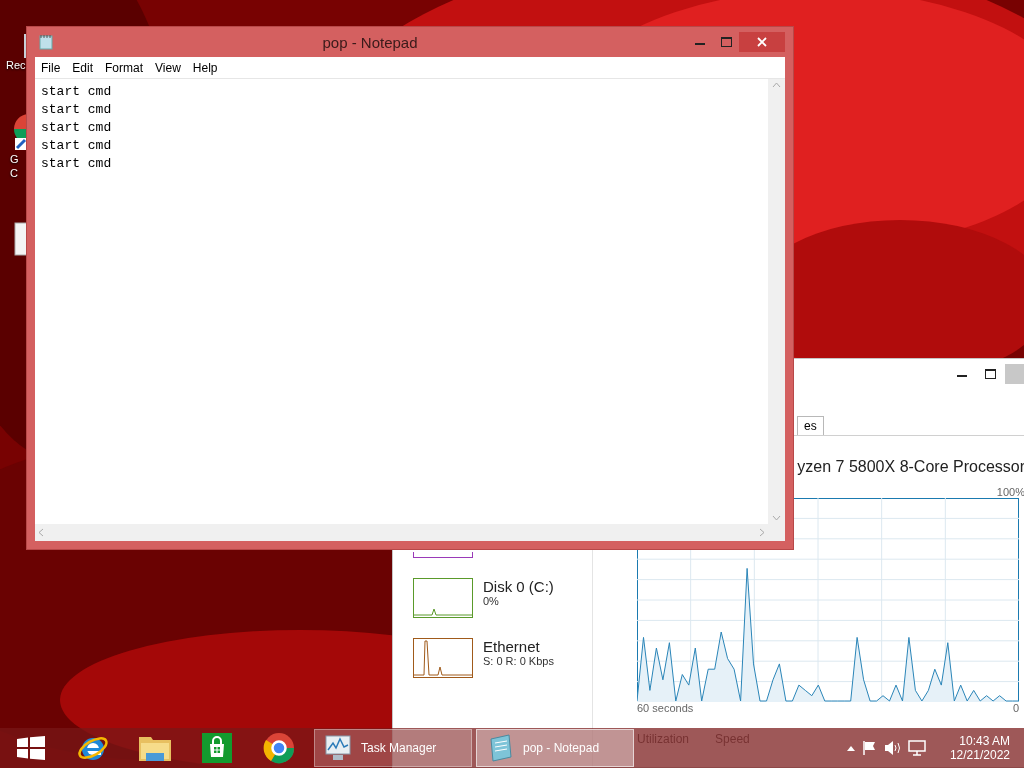 This screenshot has height=768, width=1024. Describe the element at coordinates (776, 301) in the screenshot. I see `vertical-scrollbar` at that location.